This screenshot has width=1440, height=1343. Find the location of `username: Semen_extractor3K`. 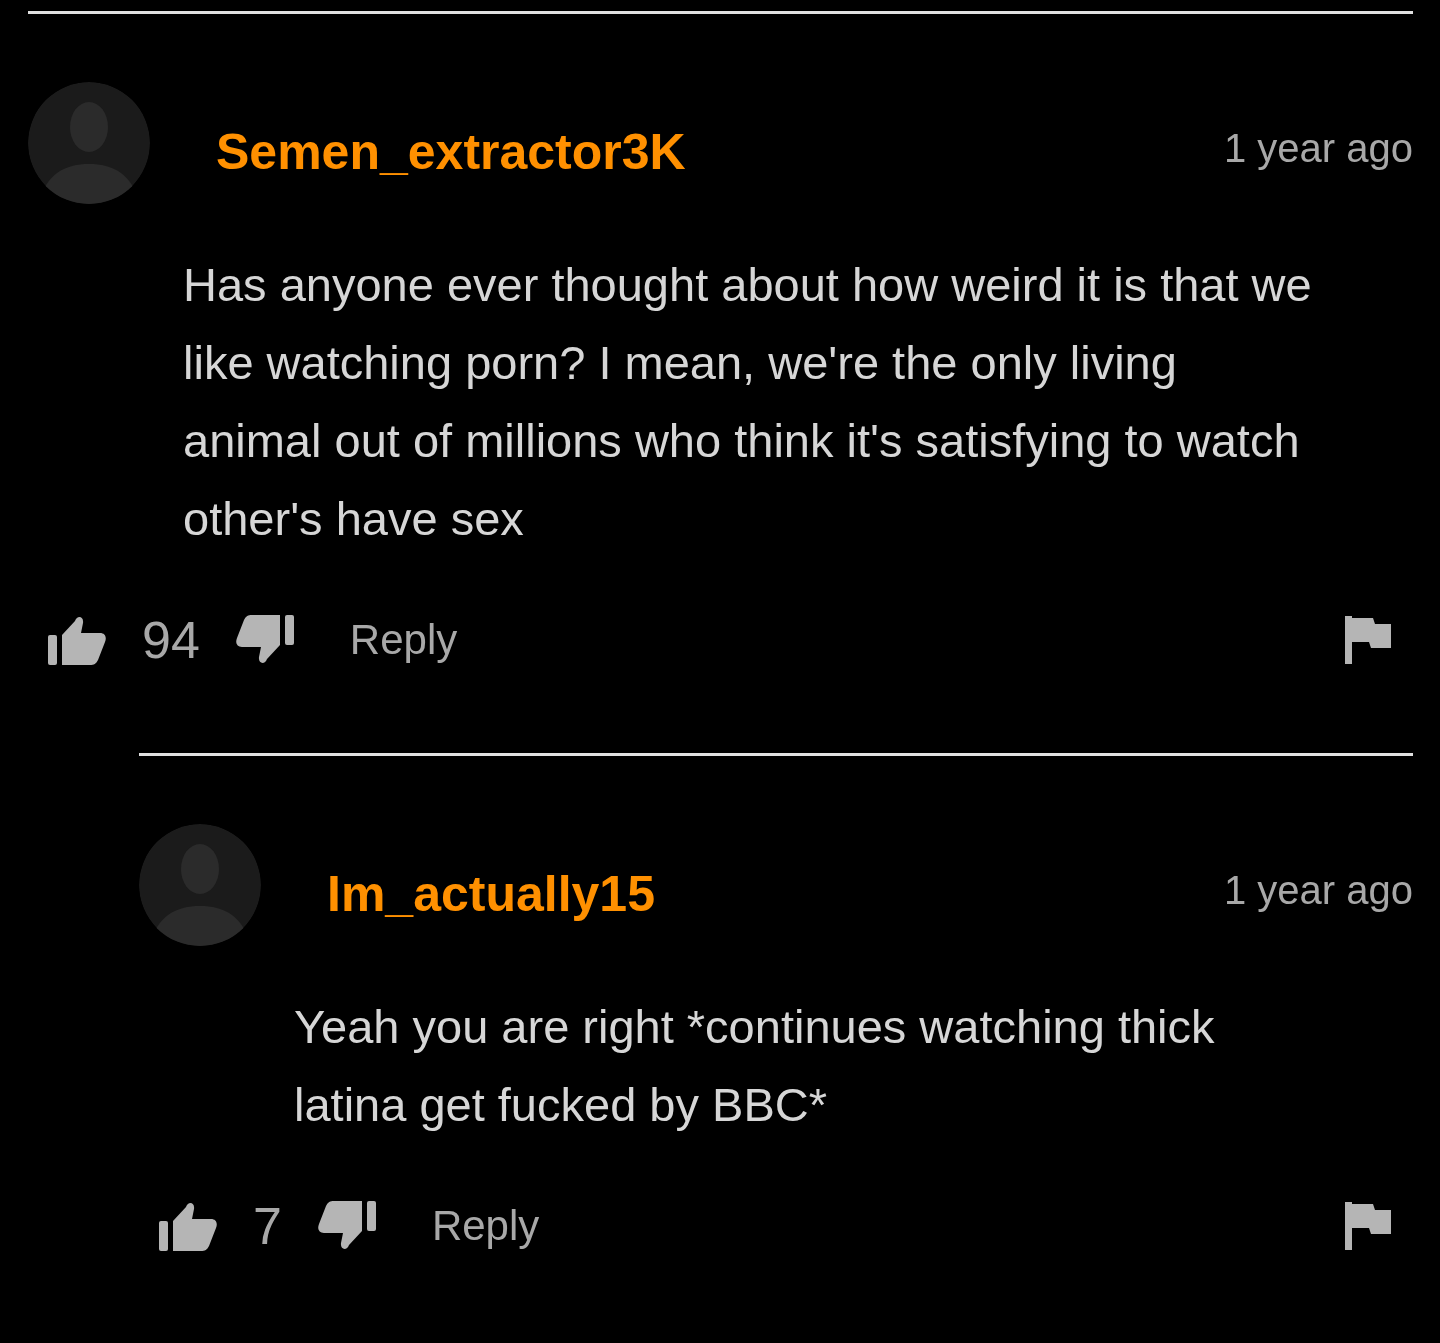

username: Semen_extractor3K is located at coordinates (451, 152).